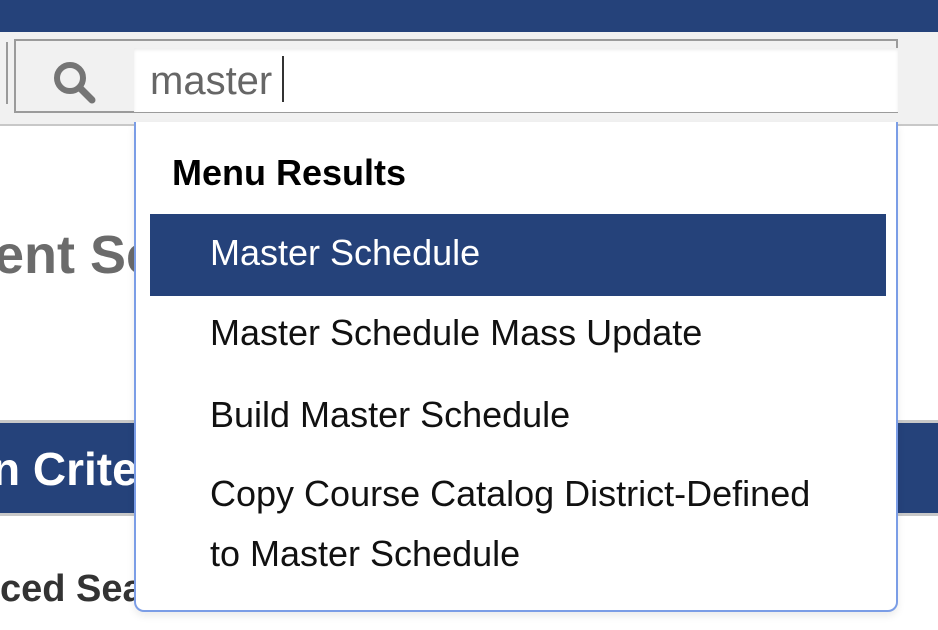 Image resolution: width=938 pixels, height=630 pixels. Describe the element at coordinates (4, 73) in the screenshot. I see `toolbar-edge-divider` at that location.